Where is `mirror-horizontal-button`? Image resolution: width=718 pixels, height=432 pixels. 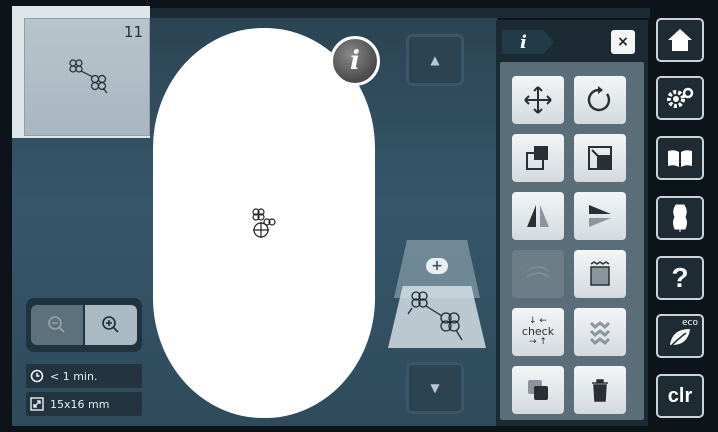
mirror-horizontal-button is located at coordinates (600, 216).